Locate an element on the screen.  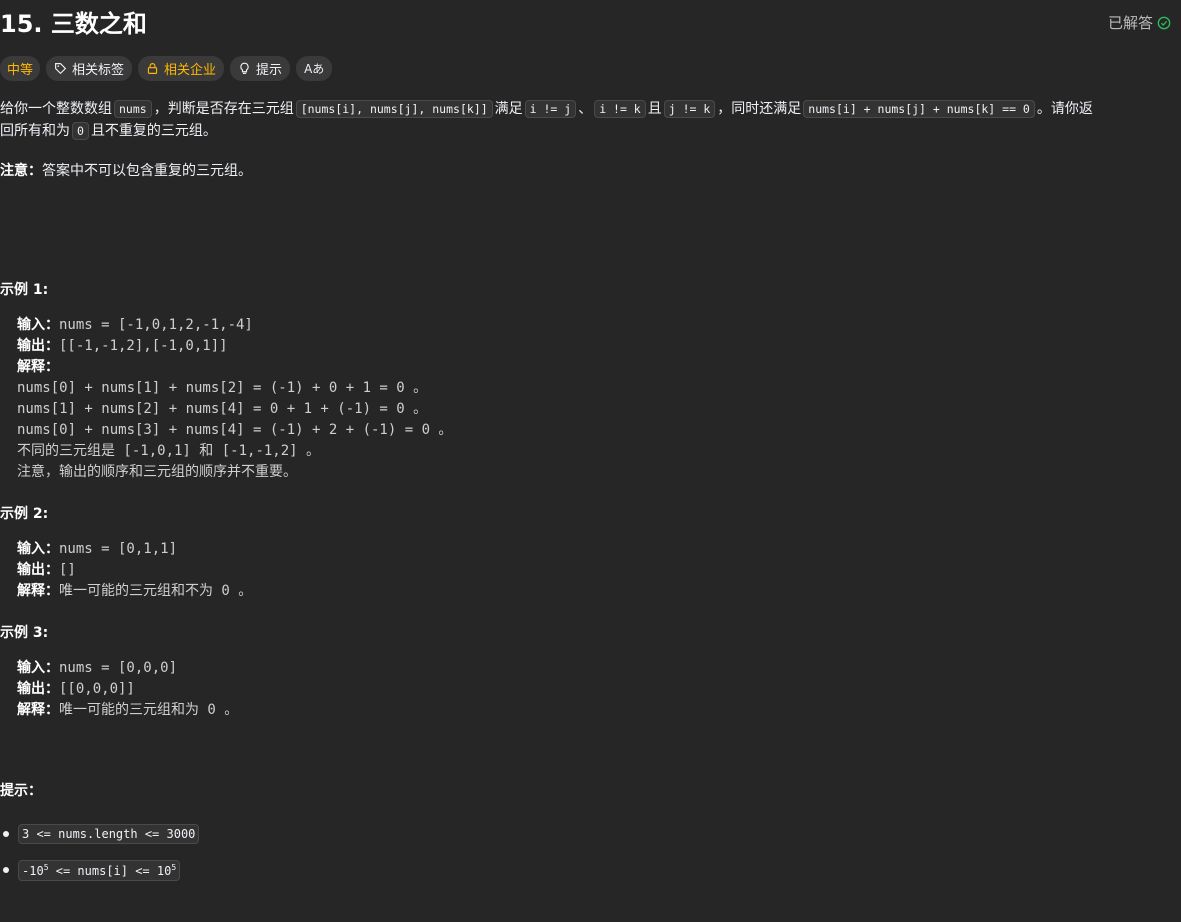
note-label: 注意： is located at coordinates (21, 171).